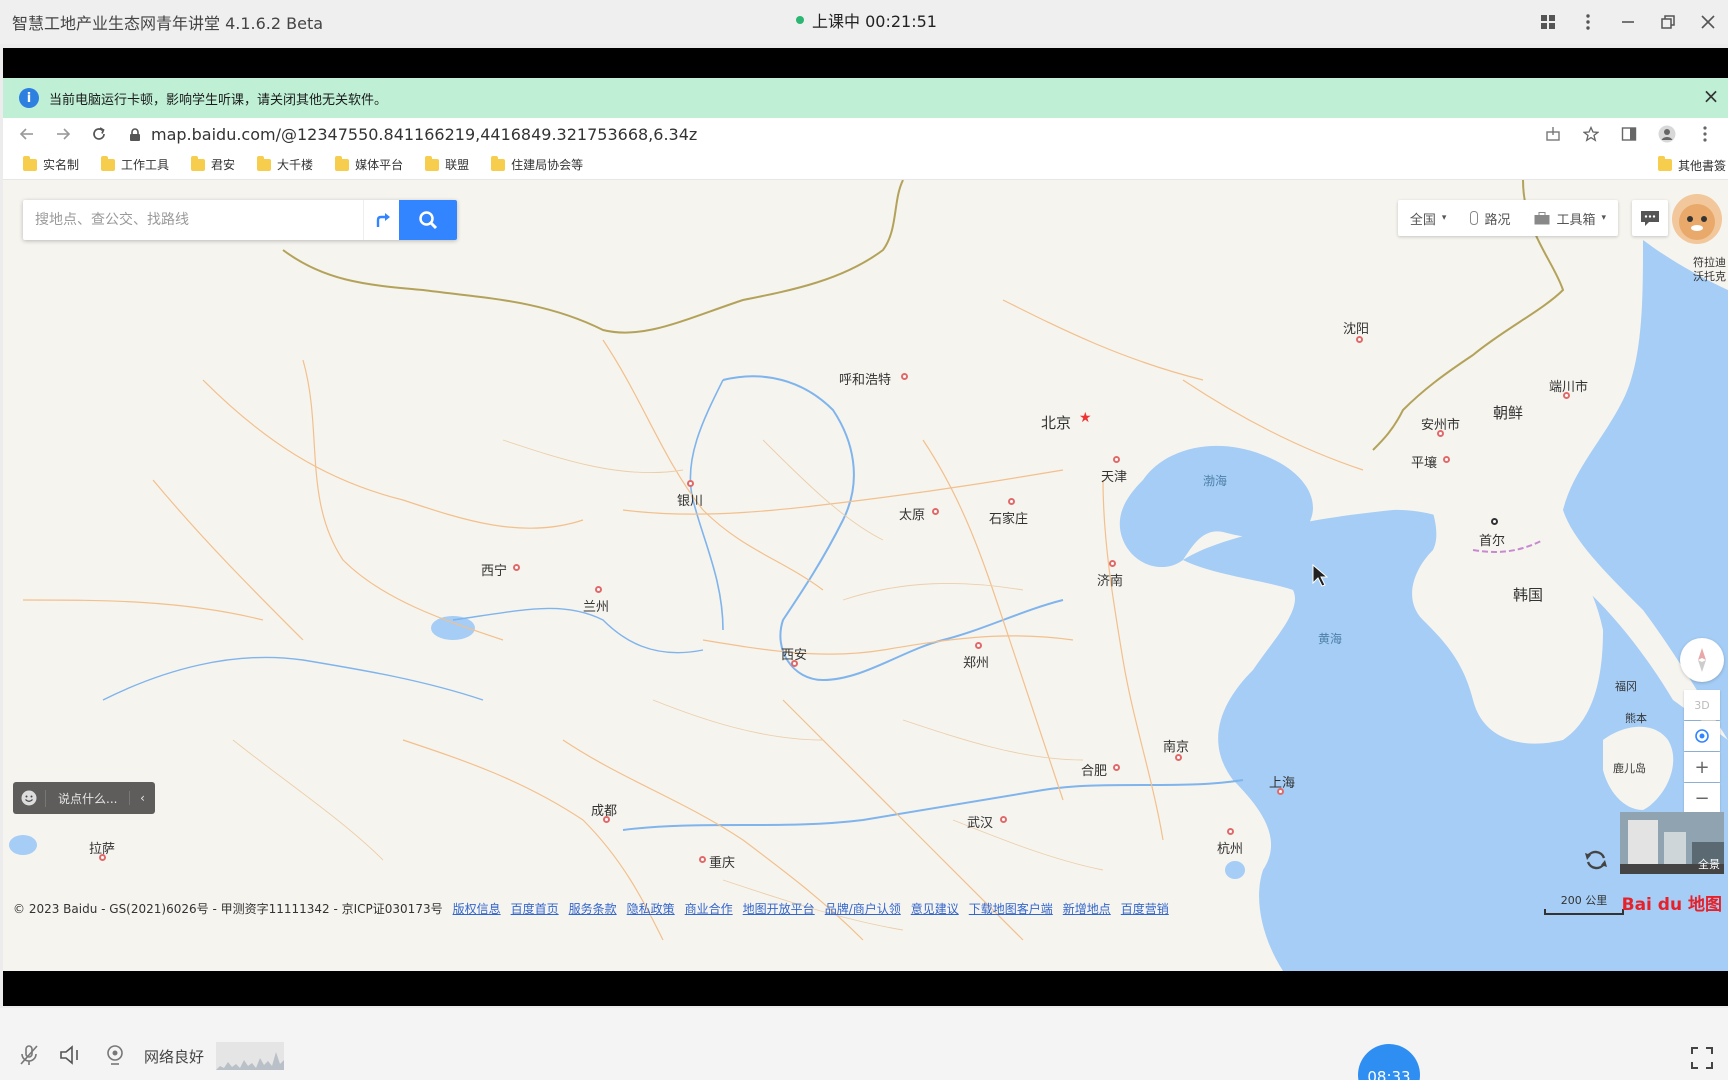  I want to click on bookmark-folder: 联盟, so click(447, 164).